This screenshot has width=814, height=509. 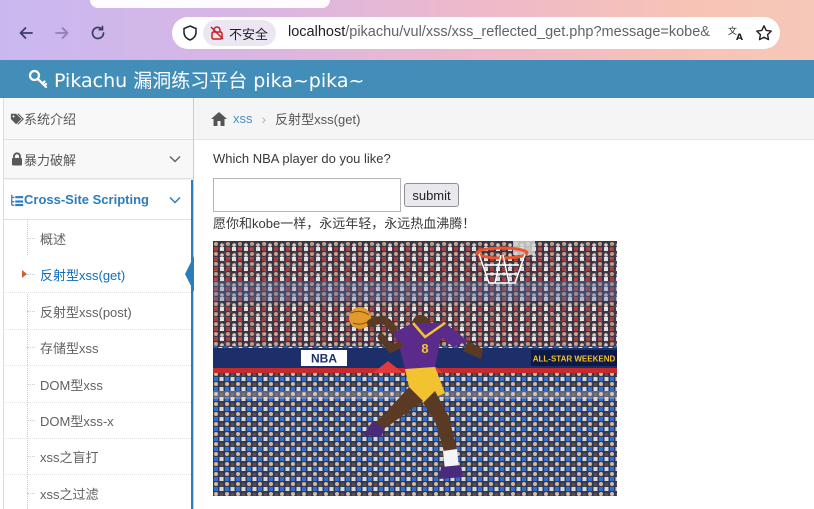 I want to click on reload-icon, so click(x=98, y=32).